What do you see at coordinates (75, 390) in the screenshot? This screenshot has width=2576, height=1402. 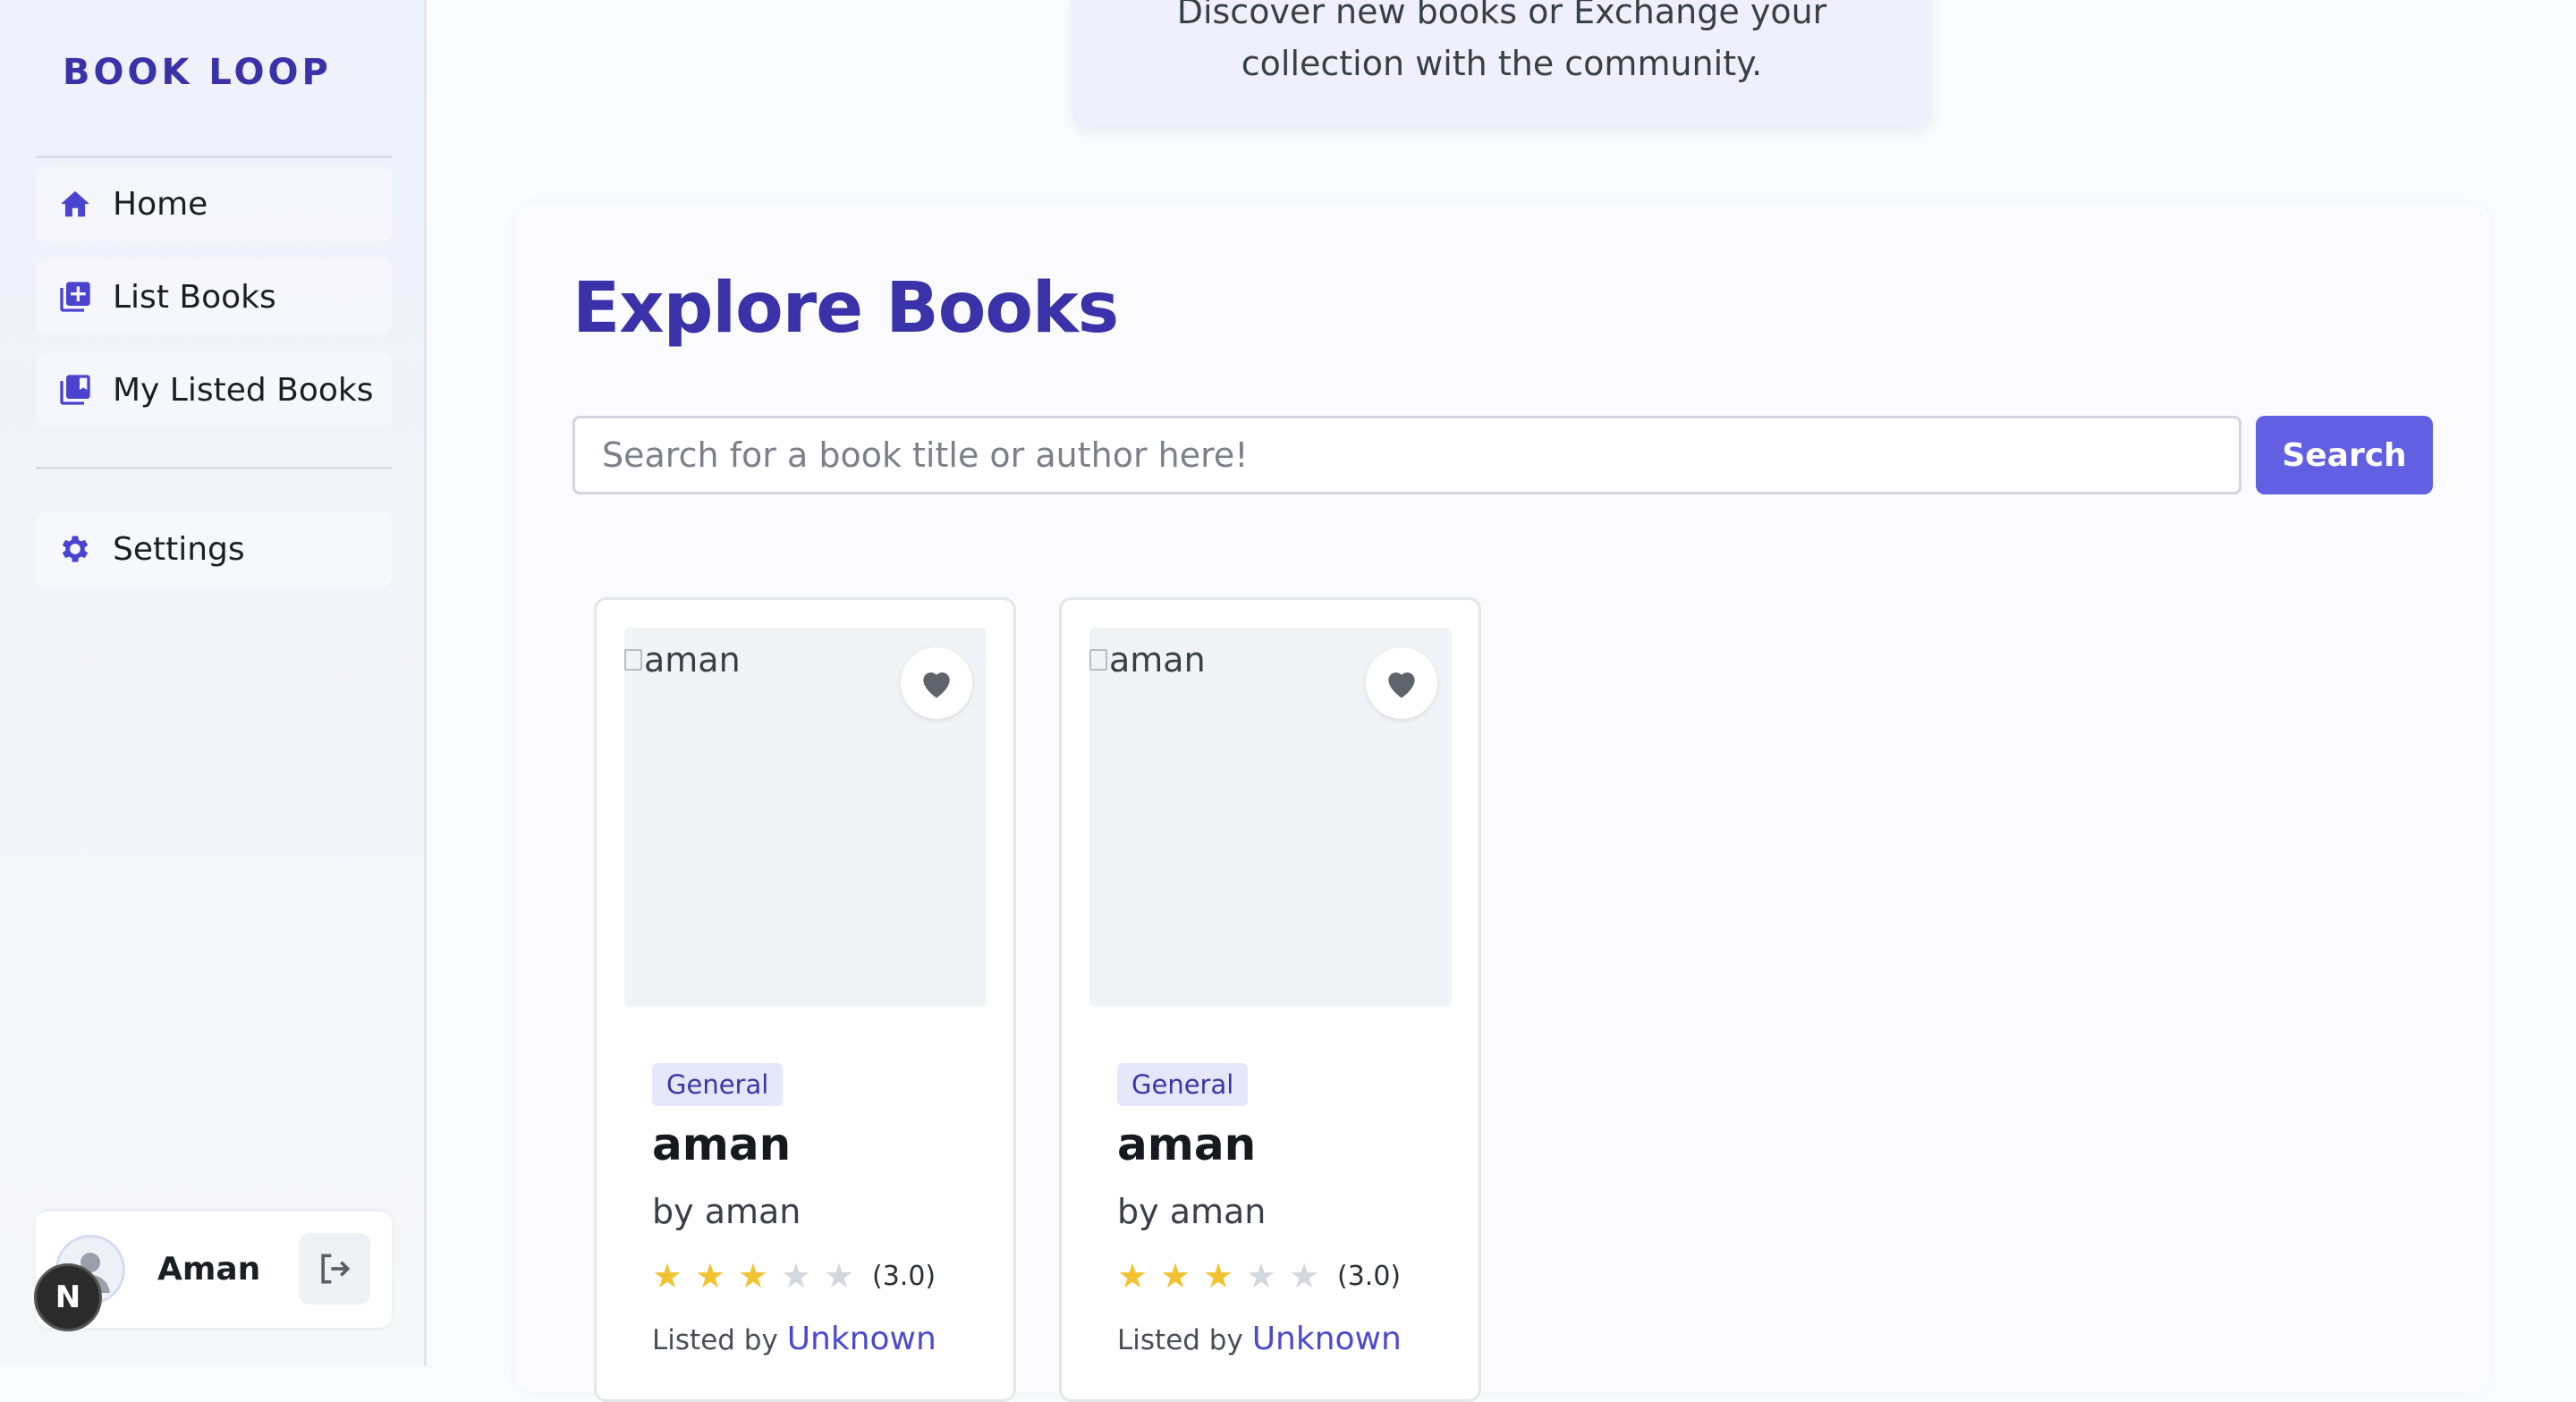 I see `library-books-icon` at bounding box center [75, 390].